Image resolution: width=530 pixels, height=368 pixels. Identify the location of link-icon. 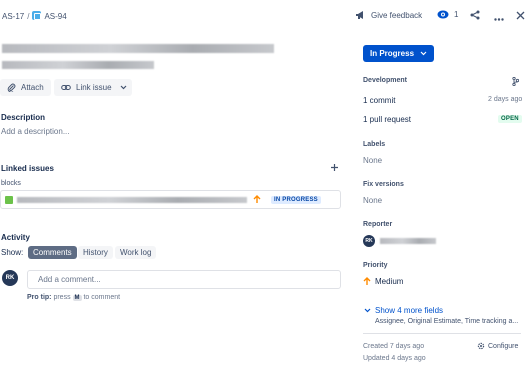
(66, 87).